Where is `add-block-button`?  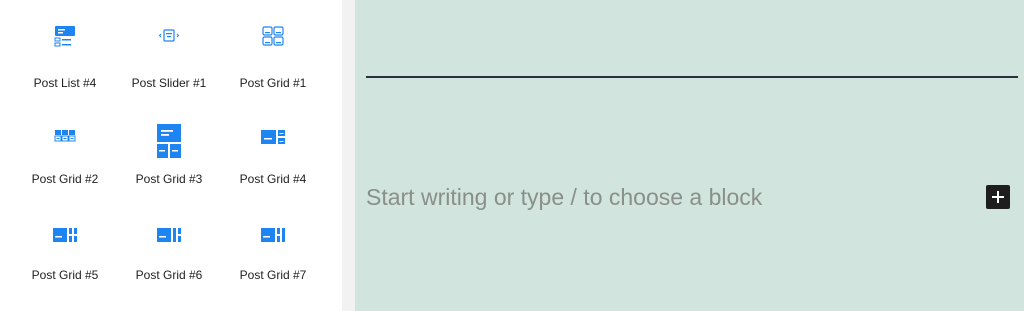
add-block-button is located at coordinates (998, 197).